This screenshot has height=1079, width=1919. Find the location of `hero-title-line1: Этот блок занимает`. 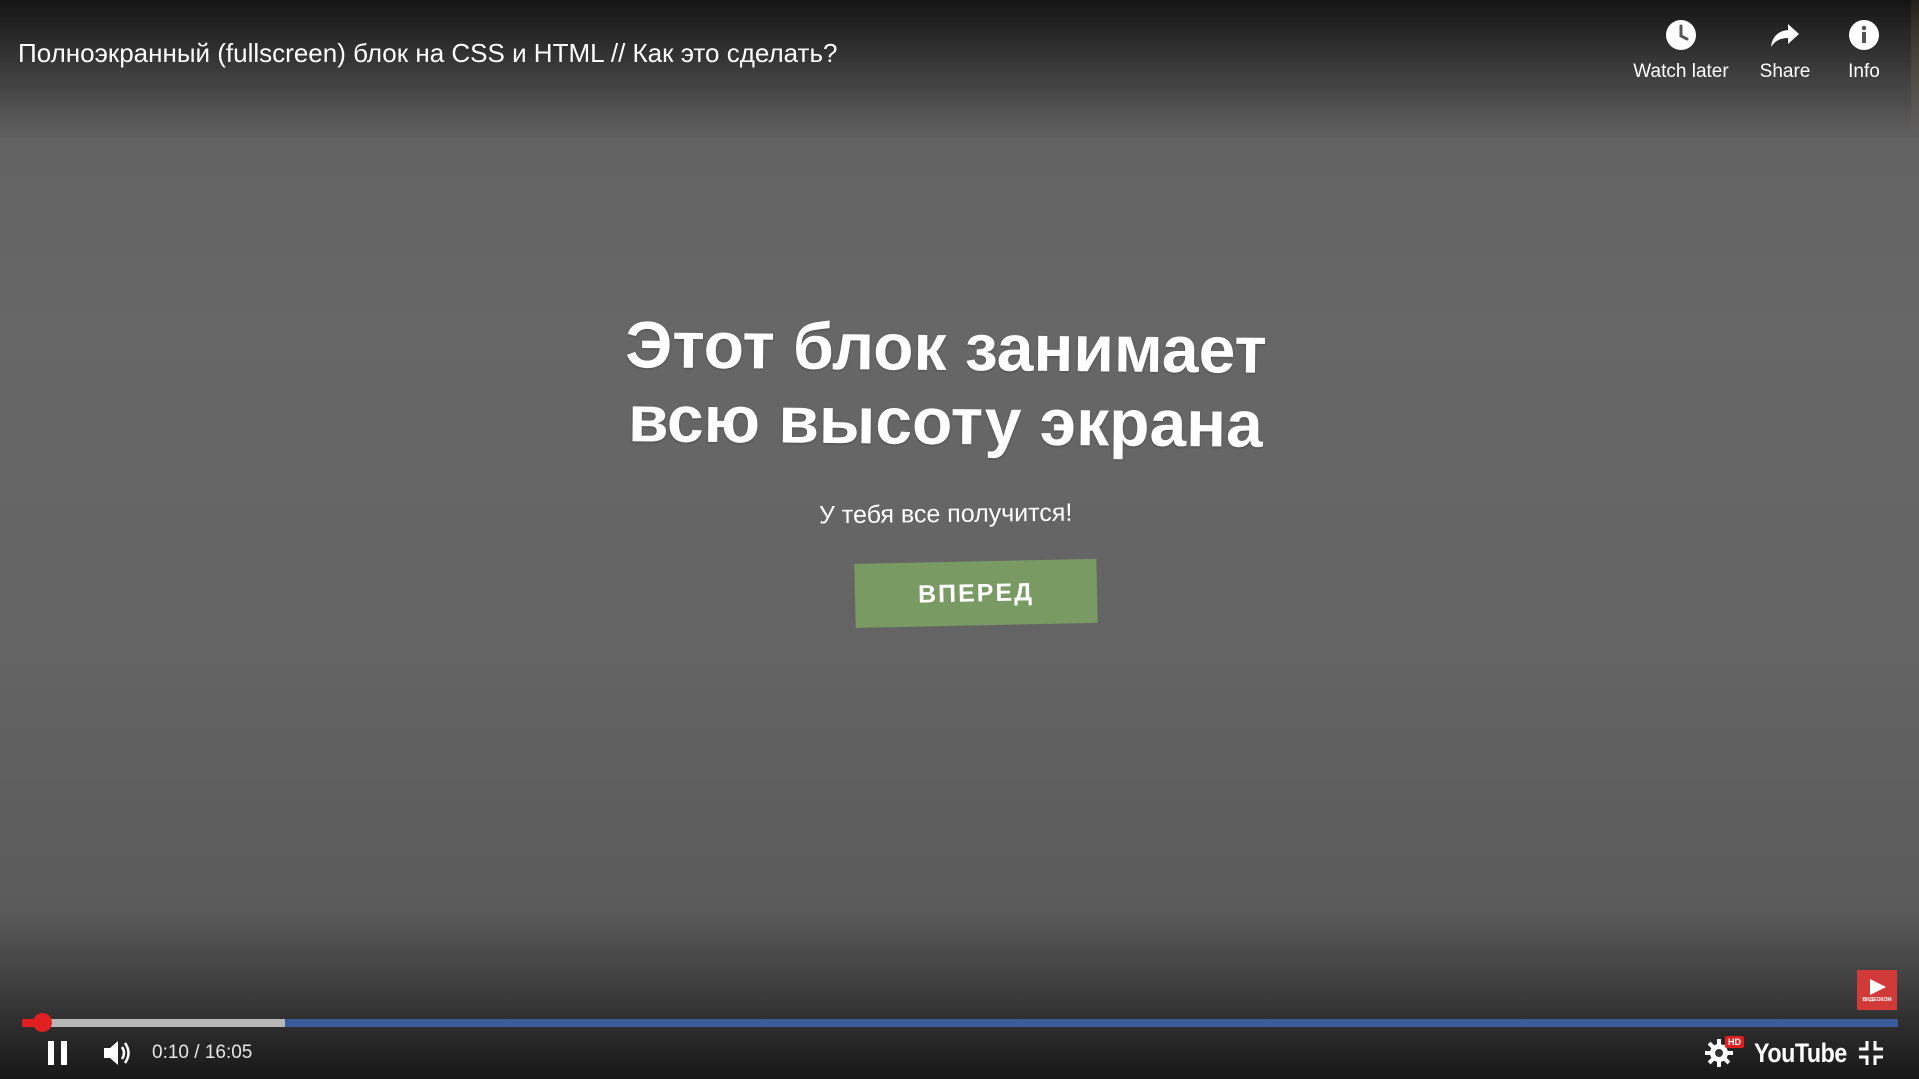

hero-title-line1: Этот блок занимает is located at coordinates (945, 347).